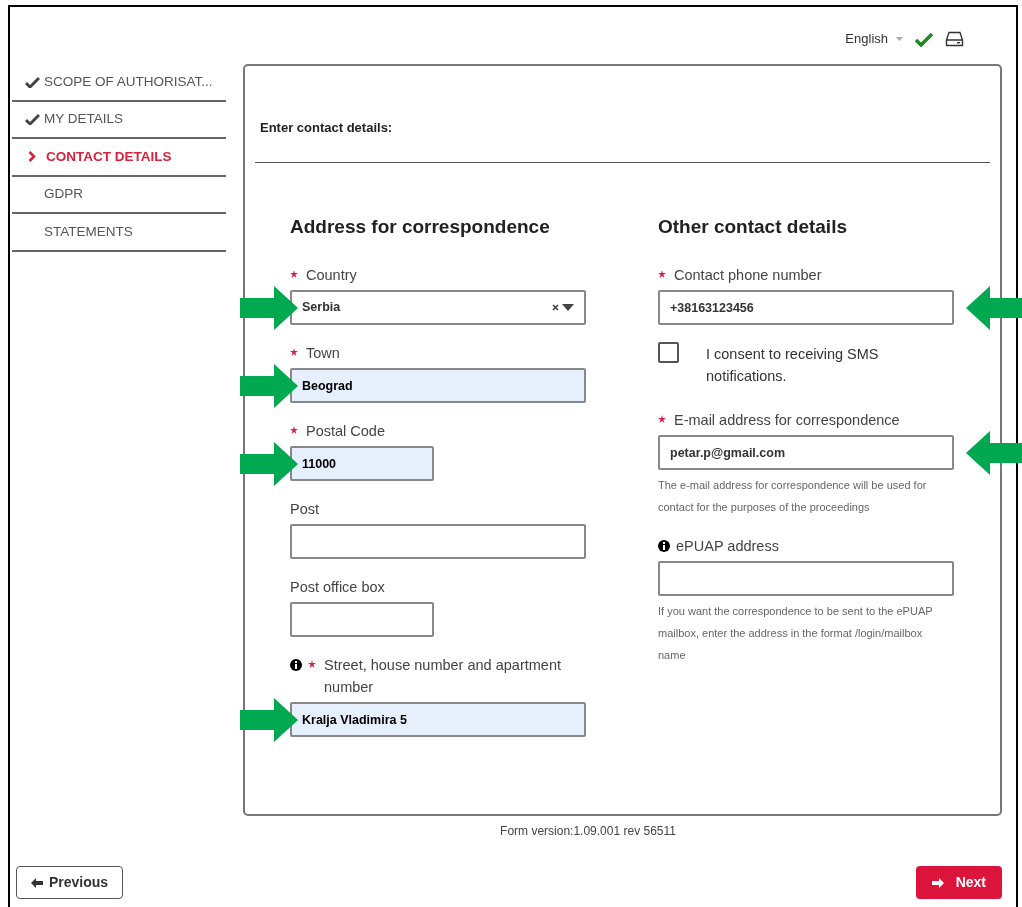  What do you see at coordinates (787, 420) in the screenshot?
I see `field-label: E-mail address for correspondence` at bounding box center [787, 420].